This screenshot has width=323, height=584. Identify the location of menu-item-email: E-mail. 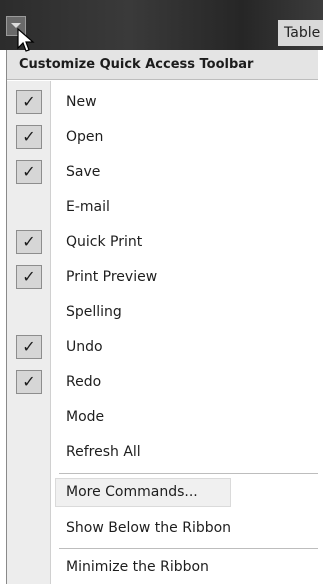
(162, 207).